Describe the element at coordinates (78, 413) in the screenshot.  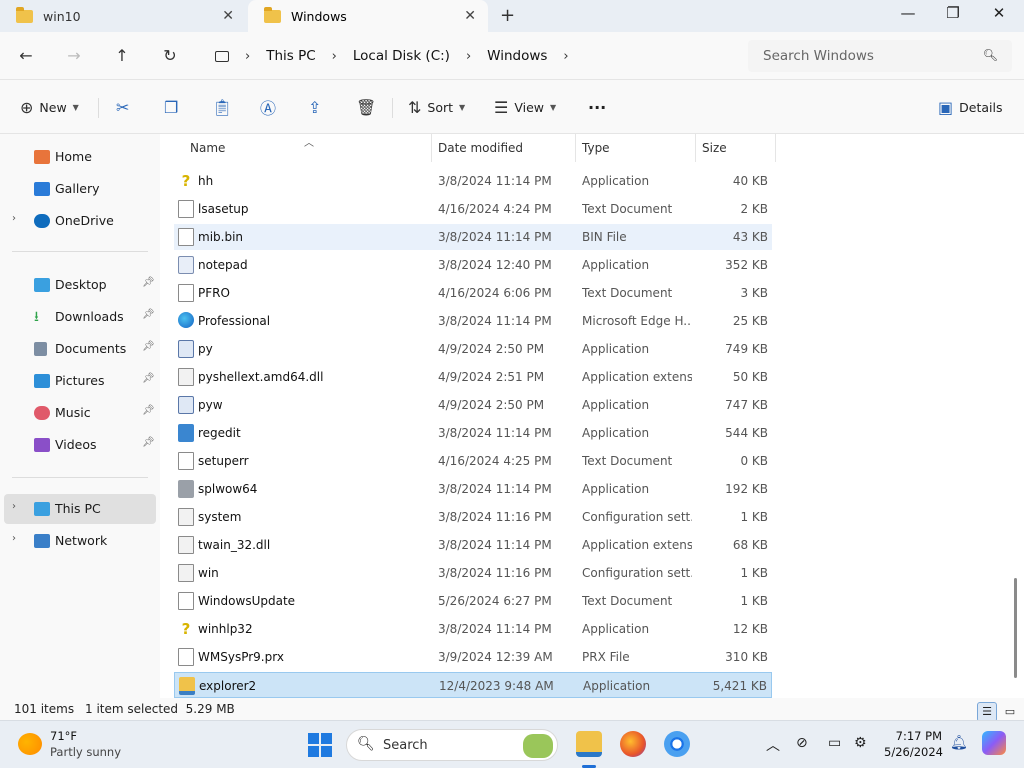
I see `sidebar-item-music: Music 📌︎` at that location.